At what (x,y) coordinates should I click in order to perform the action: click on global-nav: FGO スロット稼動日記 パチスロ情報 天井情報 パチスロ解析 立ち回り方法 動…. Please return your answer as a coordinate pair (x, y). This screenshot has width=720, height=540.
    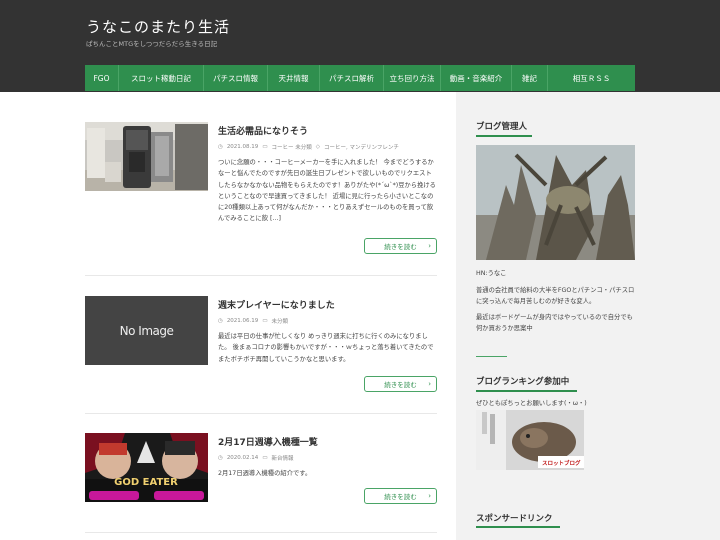
    Looking at the image, I should click on (360, 78).